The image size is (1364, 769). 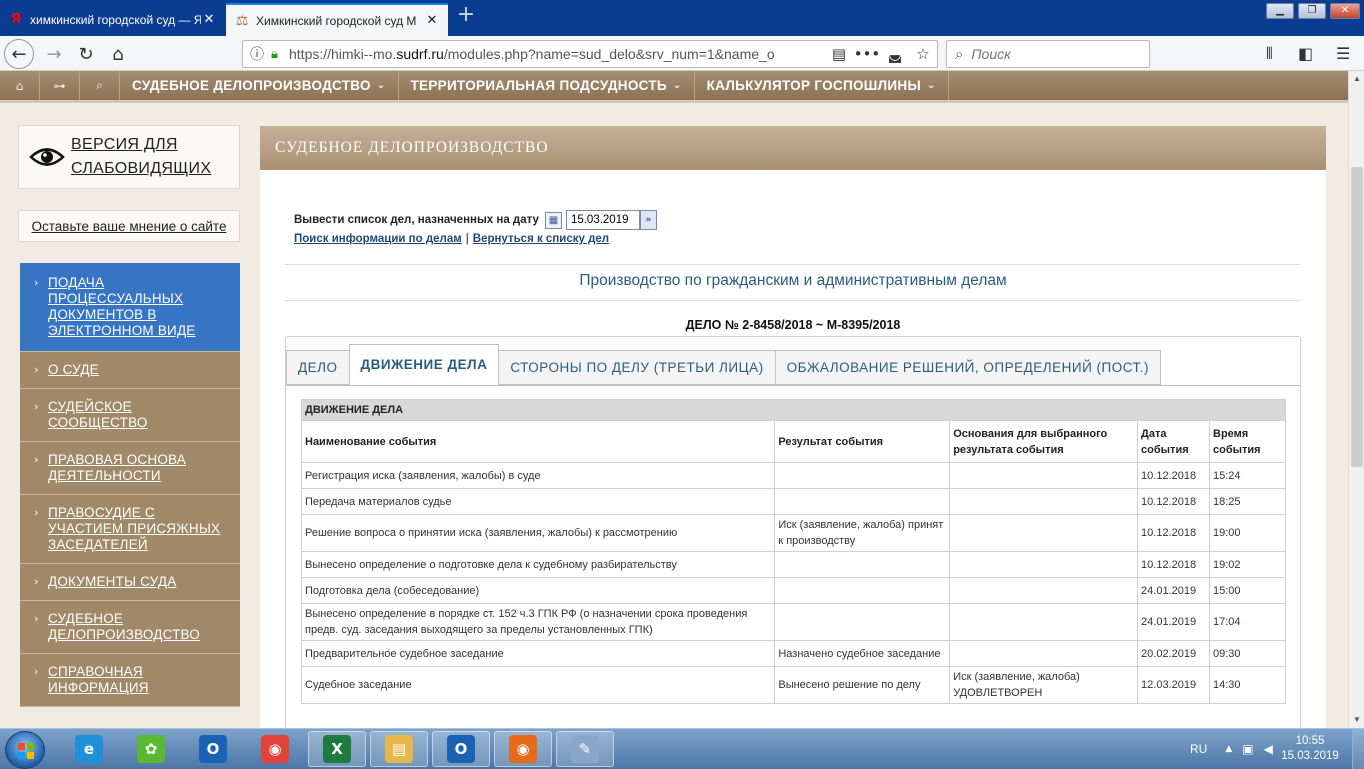 I want to click on feedback-link: Оставьте ваше мнение о сайте, so click(x=129, y=226).